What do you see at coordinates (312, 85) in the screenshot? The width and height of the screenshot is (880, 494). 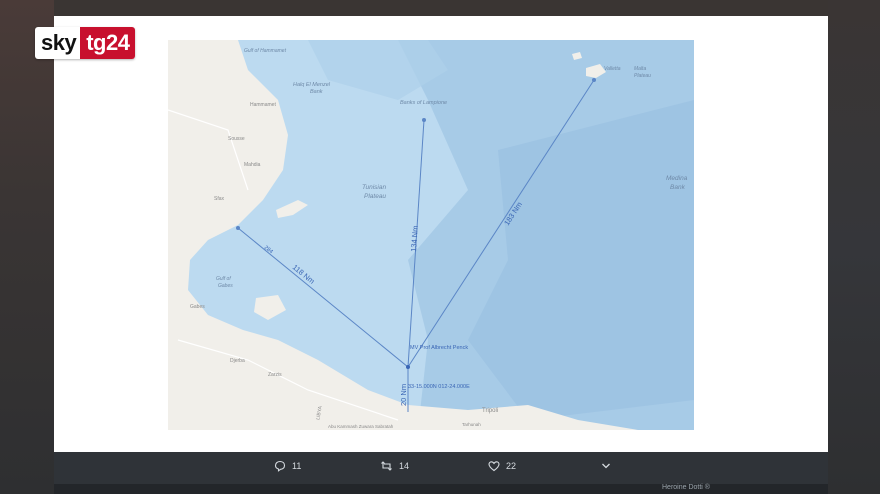 I see `label-halq-menzel: Halq El Menzel` at bounding box center [312, 85].